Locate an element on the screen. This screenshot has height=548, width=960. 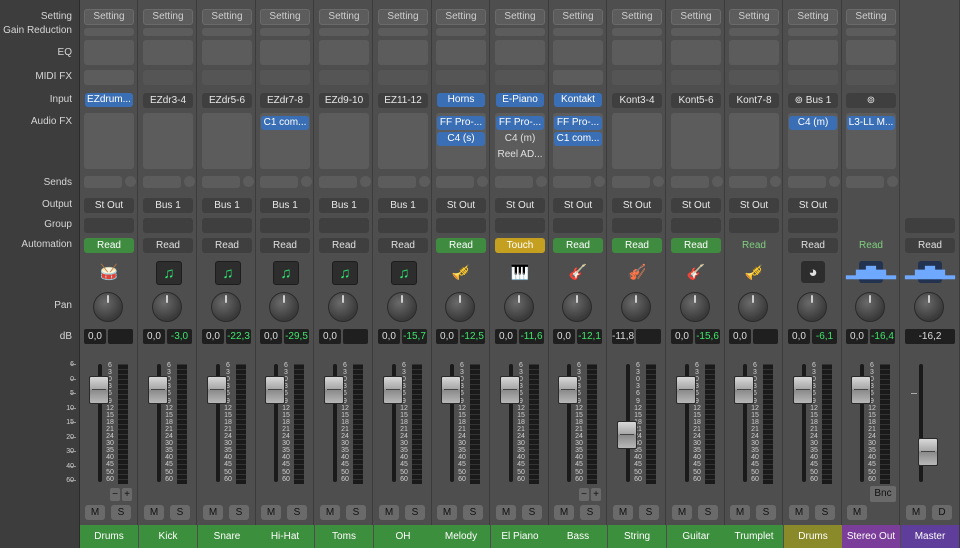
input-slot: Kontakt is located at coordinates (578, 100).